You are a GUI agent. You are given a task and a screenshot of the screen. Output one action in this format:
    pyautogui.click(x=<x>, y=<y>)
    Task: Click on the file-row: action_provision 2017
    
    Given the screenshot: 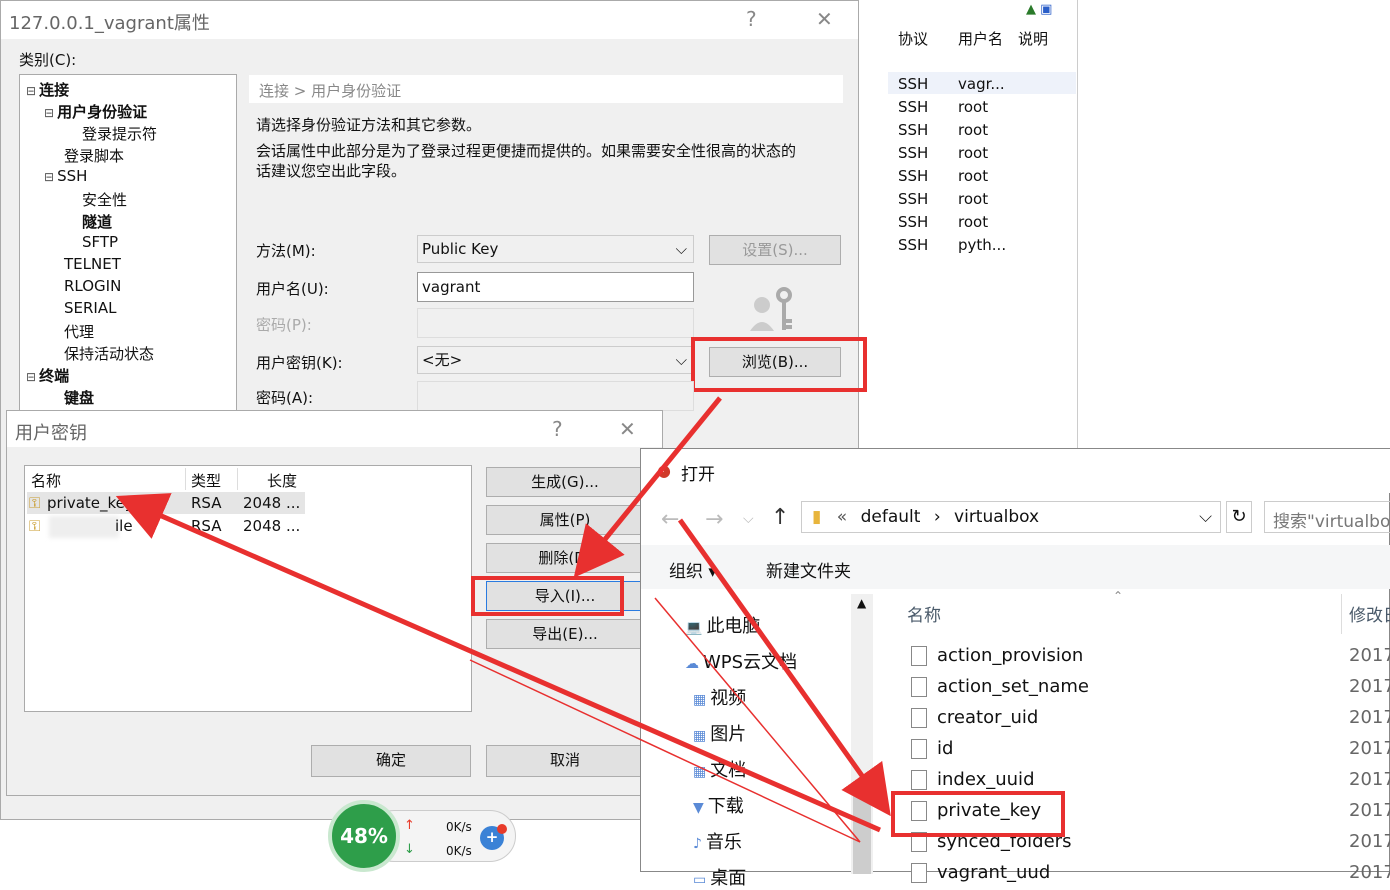 What is the action you would take?
    pyautogui.click(x=1150, y=659)
    